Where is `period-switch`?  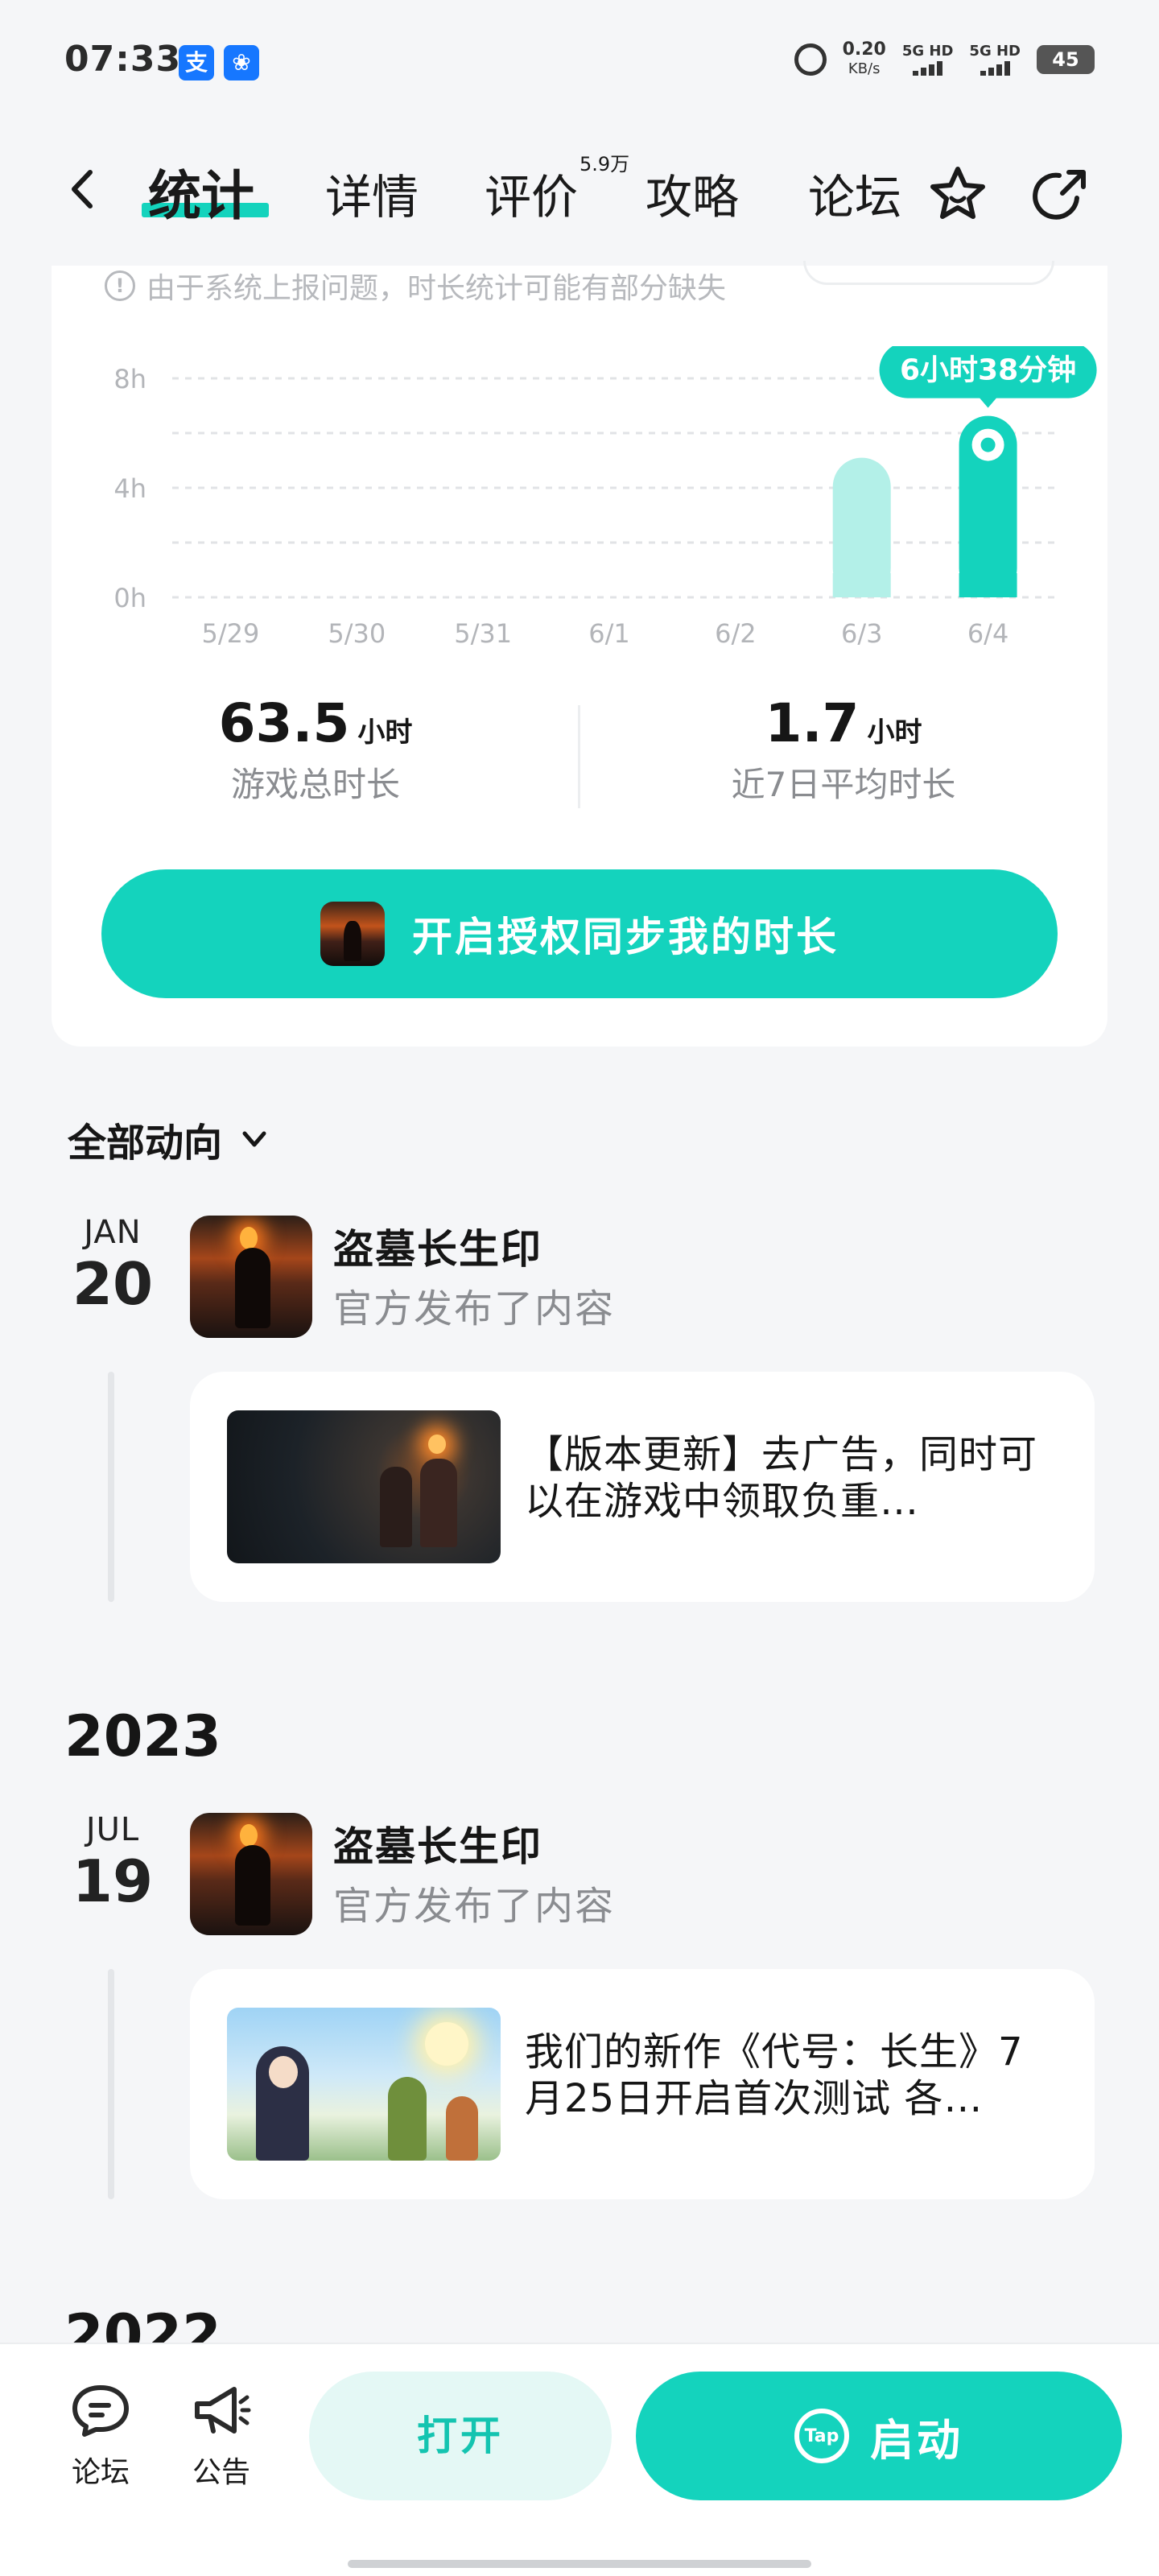 period-switch is located at coordinates (928, 273).